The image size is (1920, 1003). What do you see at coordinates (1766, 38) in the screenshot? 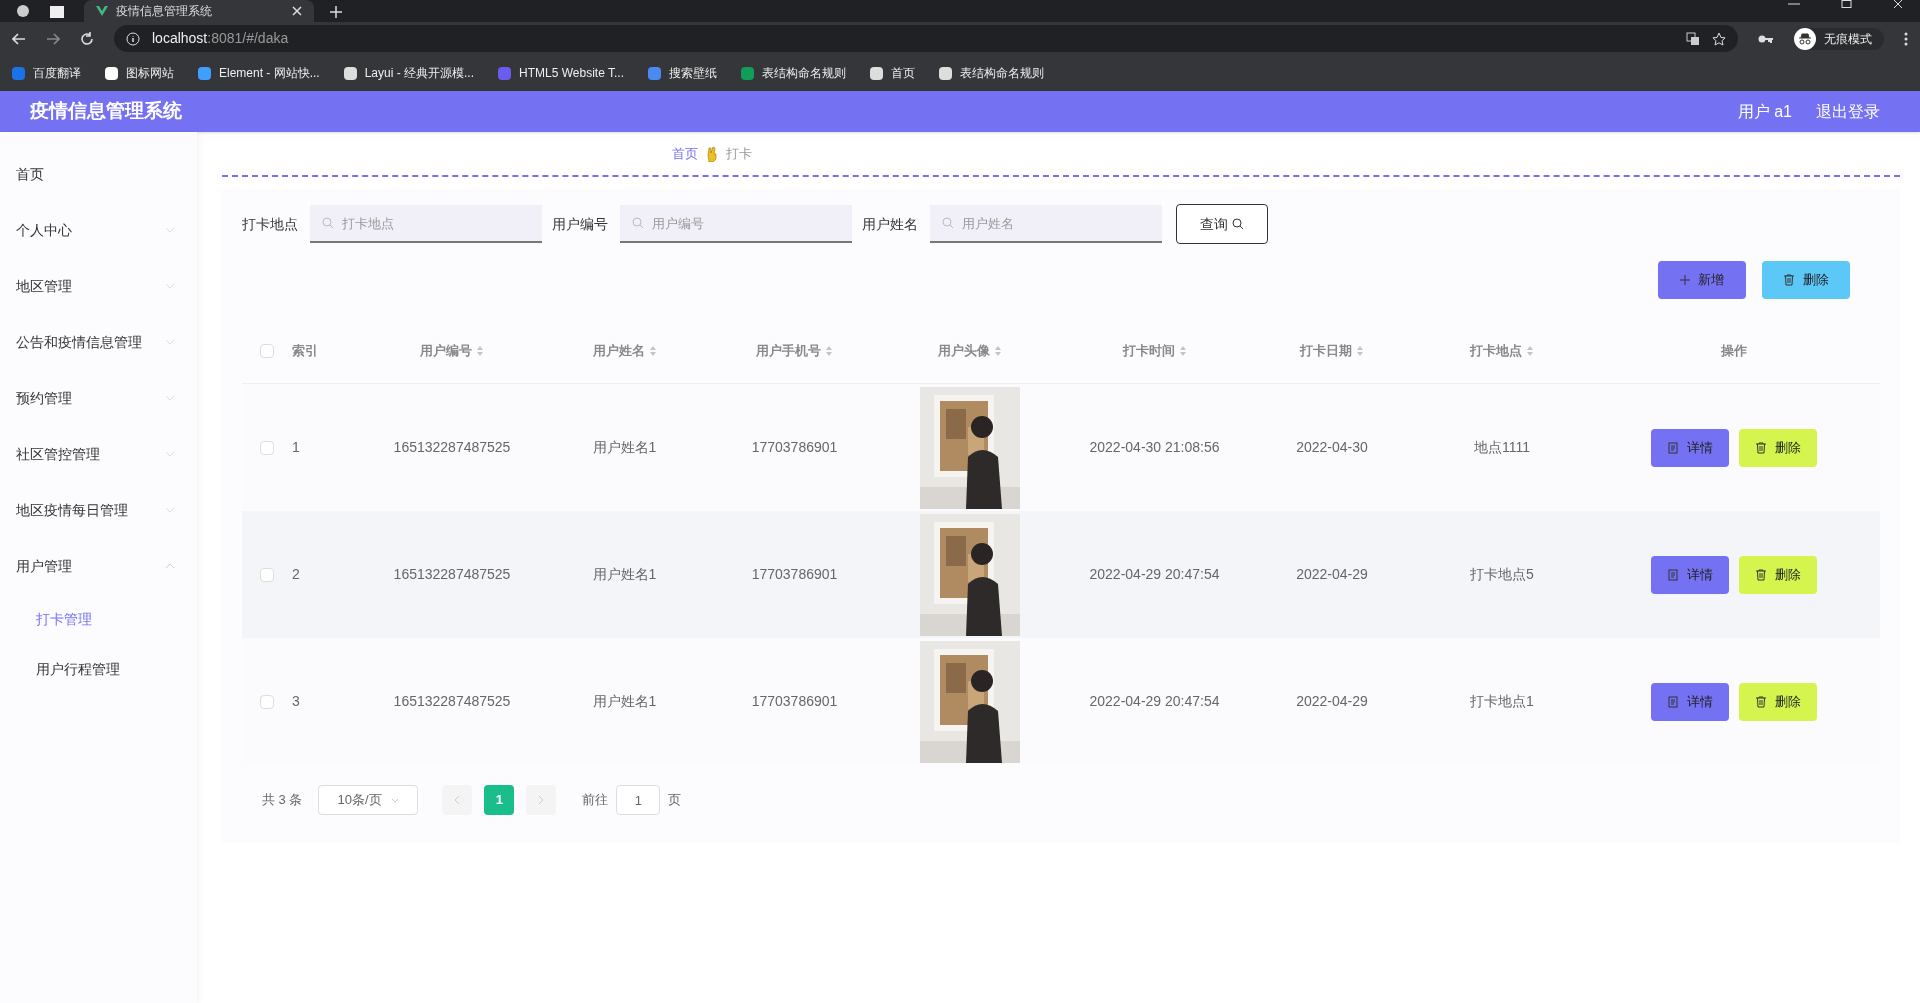
I see `key-icon` at bounding box center [1766, 38].